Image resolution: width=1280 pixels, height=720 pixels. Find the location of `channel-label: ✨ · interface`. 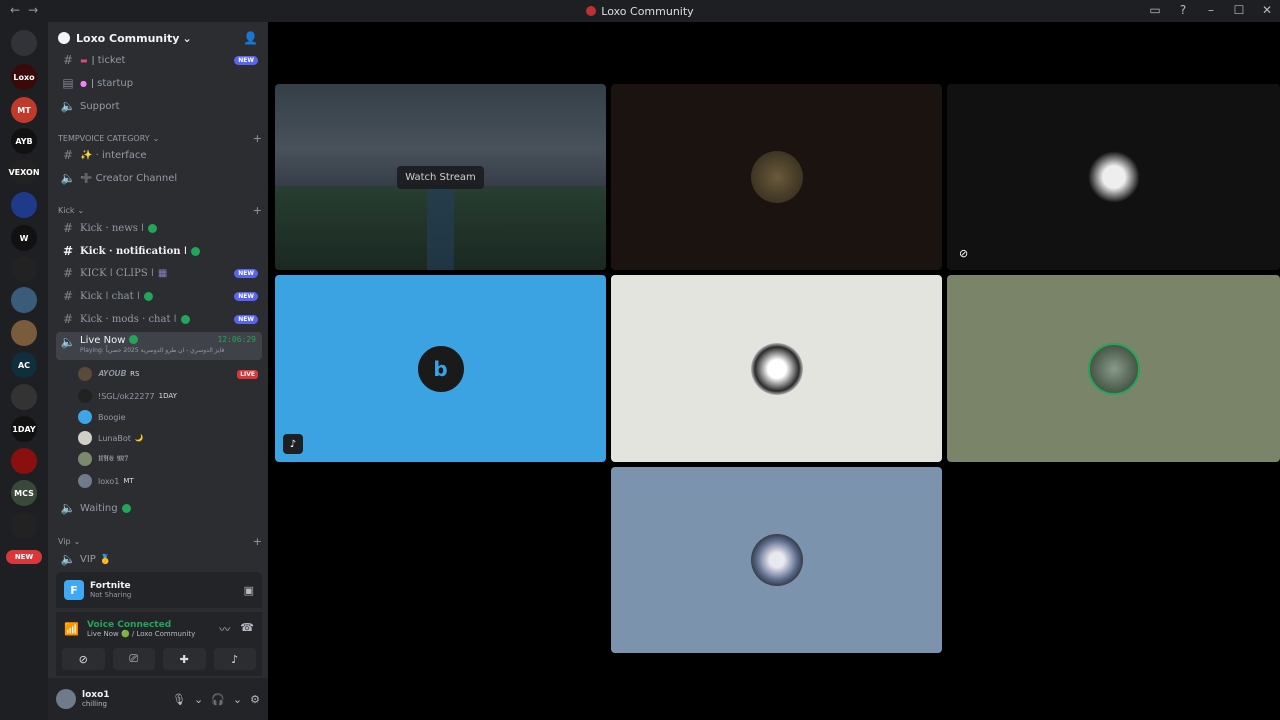

channel-label: ✨ · interface is located at coordinates (113, 155).